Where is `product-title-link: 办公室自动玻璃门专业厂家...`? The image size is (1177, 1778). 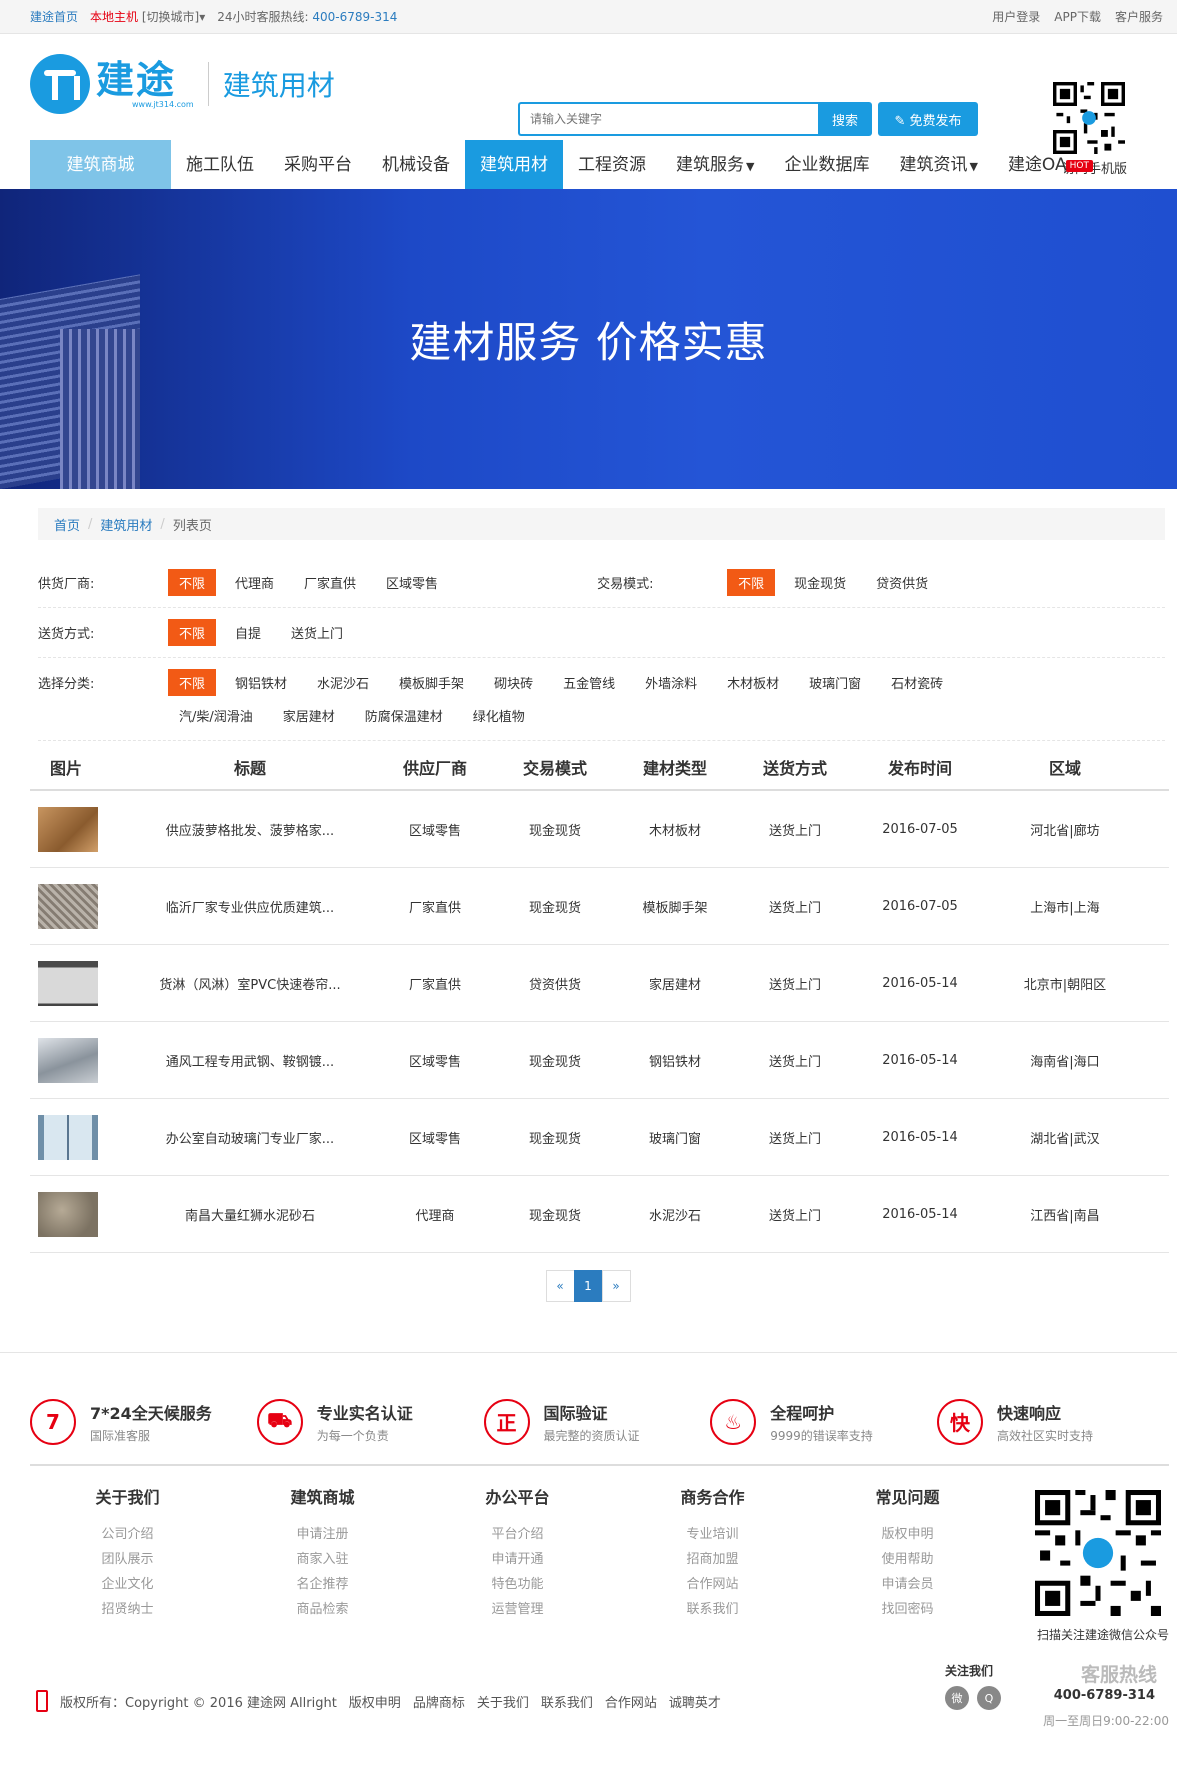
product-title-link: 办公室自动玻璃门专业厂家... is located at coordinates (250, 1137).